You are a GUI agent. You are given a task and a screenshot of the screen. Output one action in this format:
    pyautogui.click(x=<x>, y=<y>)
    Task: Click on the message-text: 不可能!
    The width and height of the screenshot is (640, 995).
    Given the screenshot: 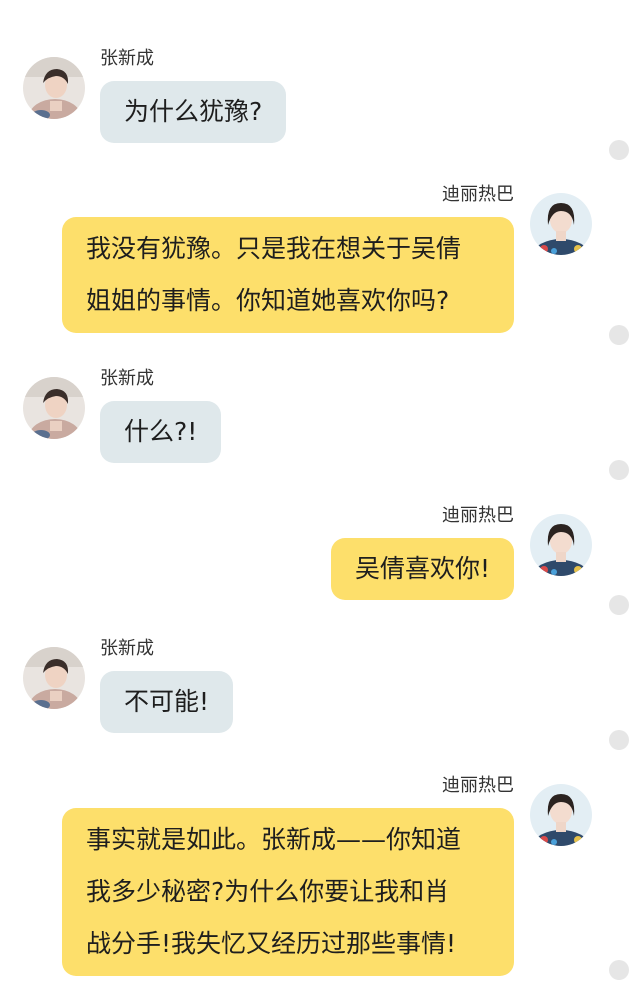 What is the action you would take?
    pyautogui.click(x=167, y=701)
    